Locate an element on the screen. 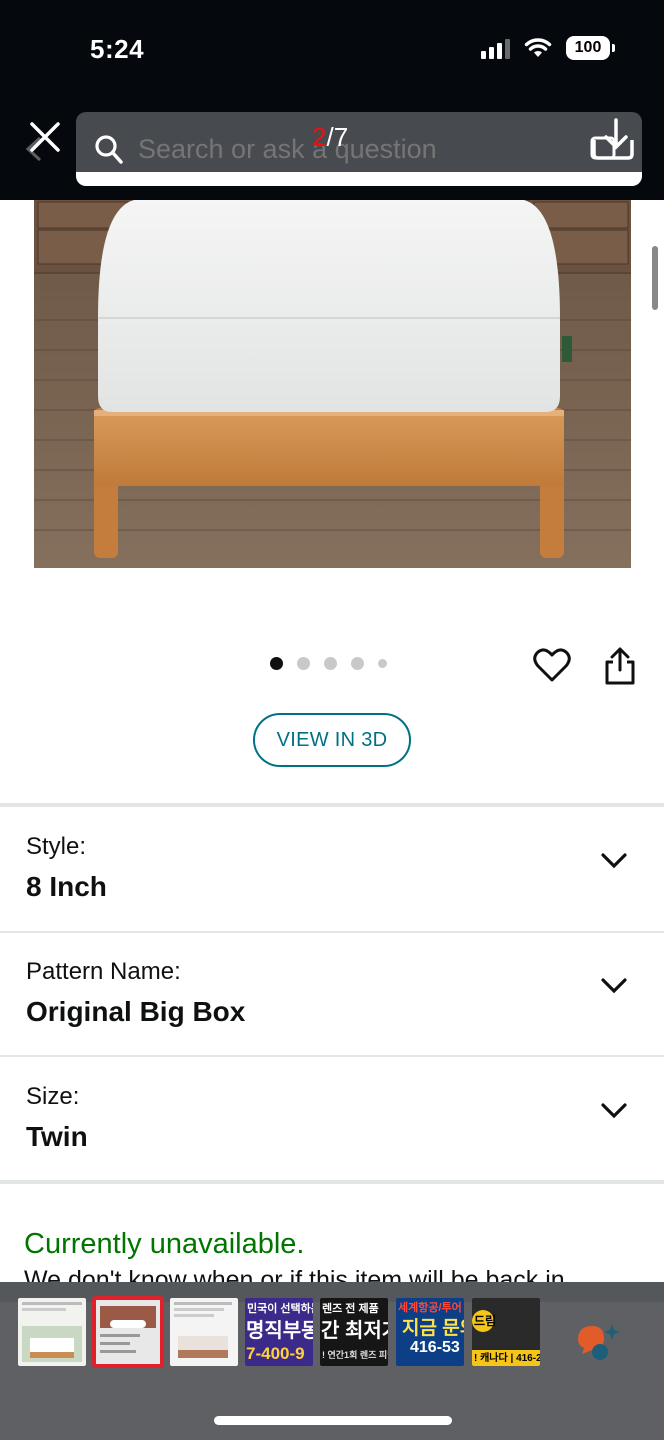  option-value: Original Big Box is located at coordinates (136, 1011).